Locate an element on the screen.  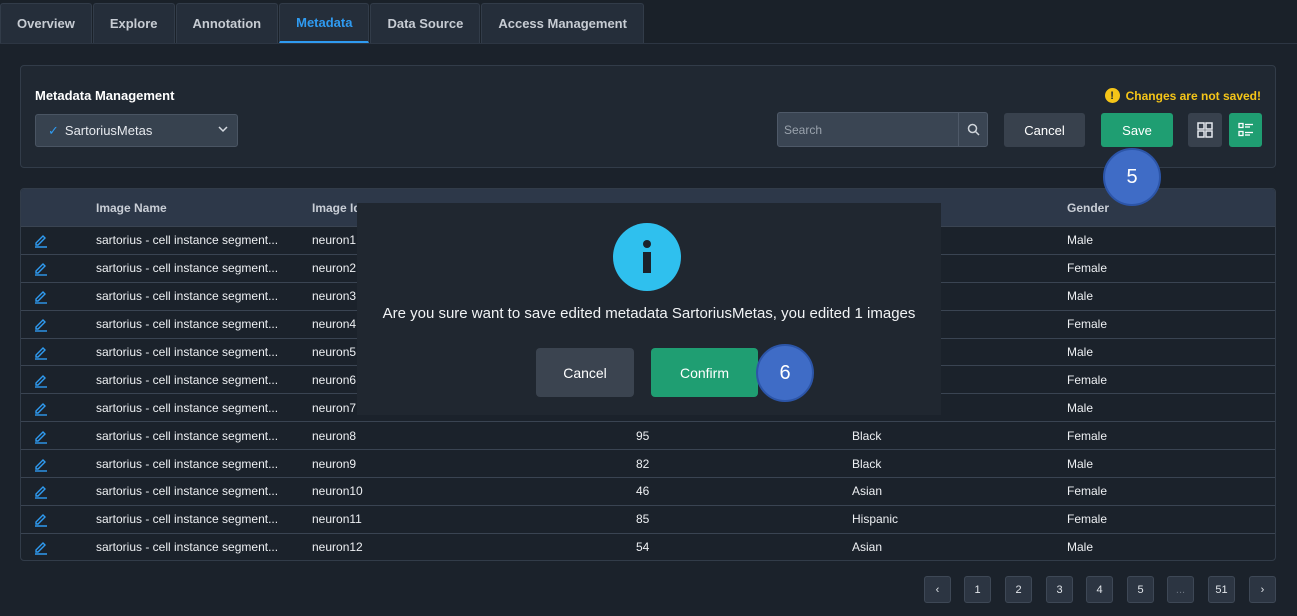
cell-ethnicity: Asian is located at coordinates (867, 547).